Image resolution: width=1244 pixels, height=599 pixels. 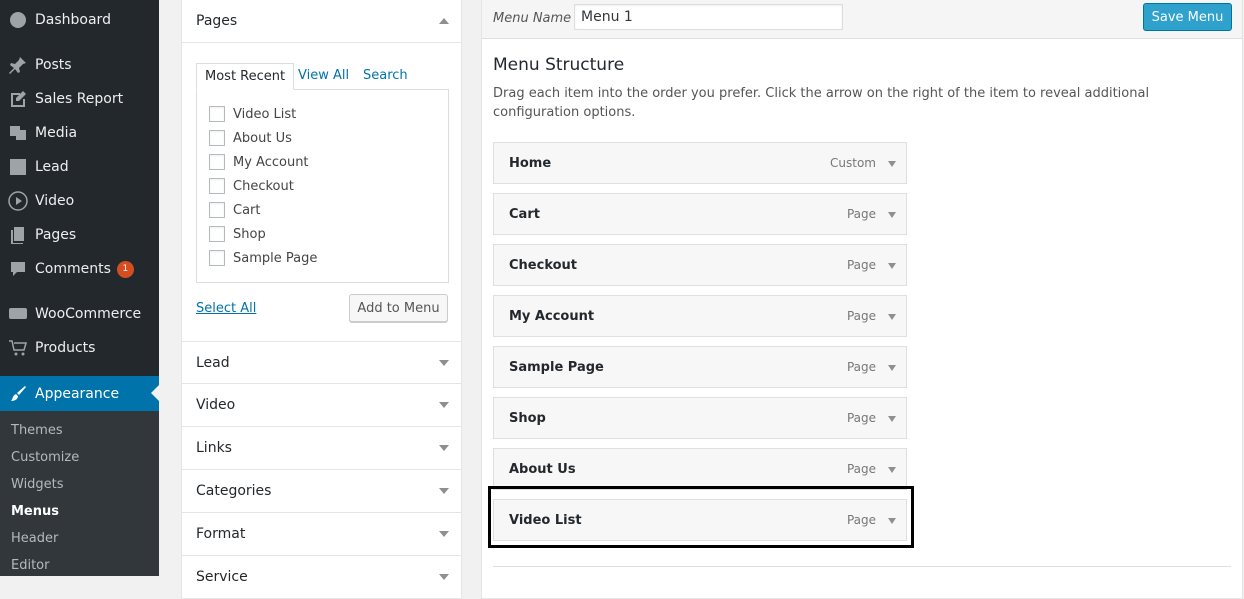 I want to click on tab-most-recent: Most Recent, so click(x=245, y=76).